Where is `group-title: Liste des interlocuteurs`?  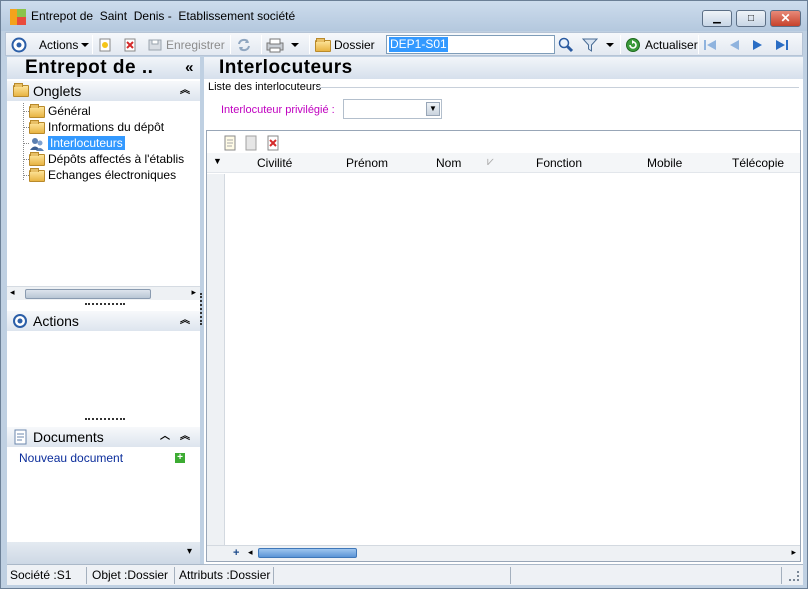
group-title: Liste des interlocuteurs is located at coordinates (265, 87).